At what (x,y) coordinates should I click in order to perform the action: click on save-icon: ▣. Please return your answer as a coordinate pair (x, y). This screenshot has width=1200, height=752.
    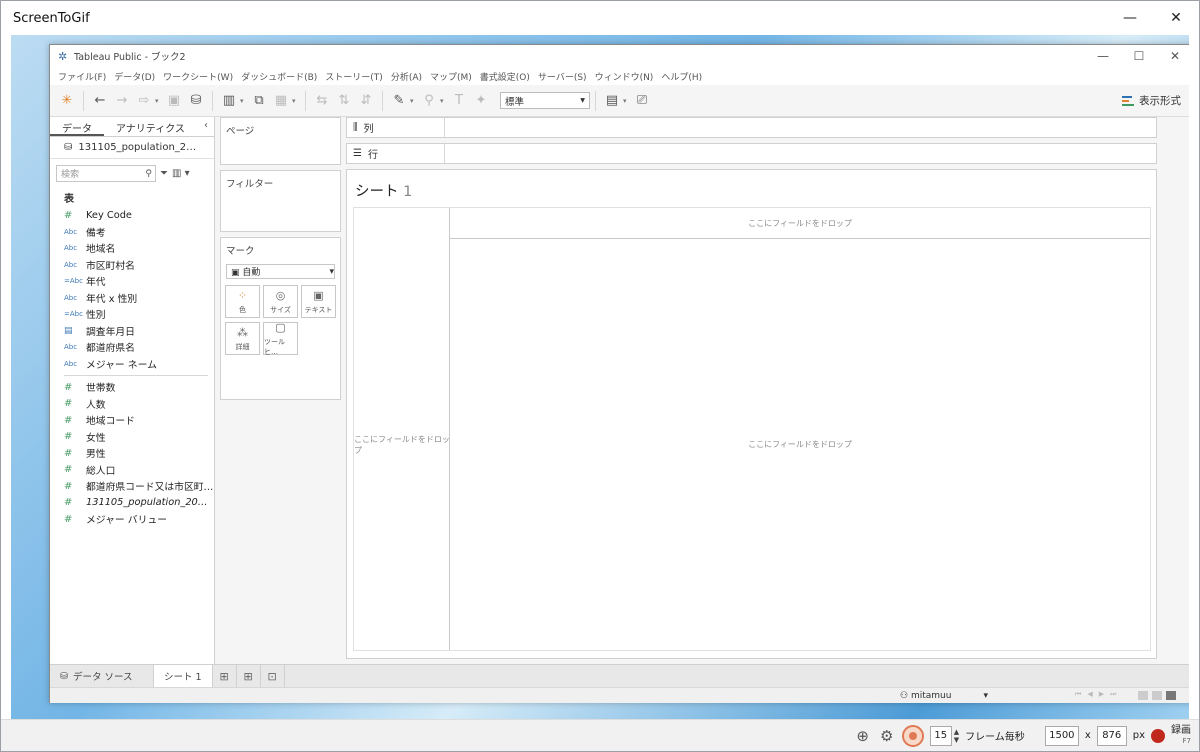
    Looking at the image, I should click on (174, 101).